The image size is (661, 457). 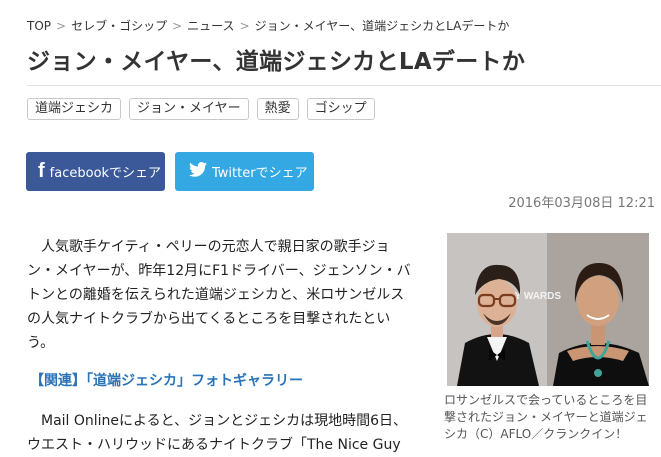 I want to click on title-divider, so click(x=344, y=85).